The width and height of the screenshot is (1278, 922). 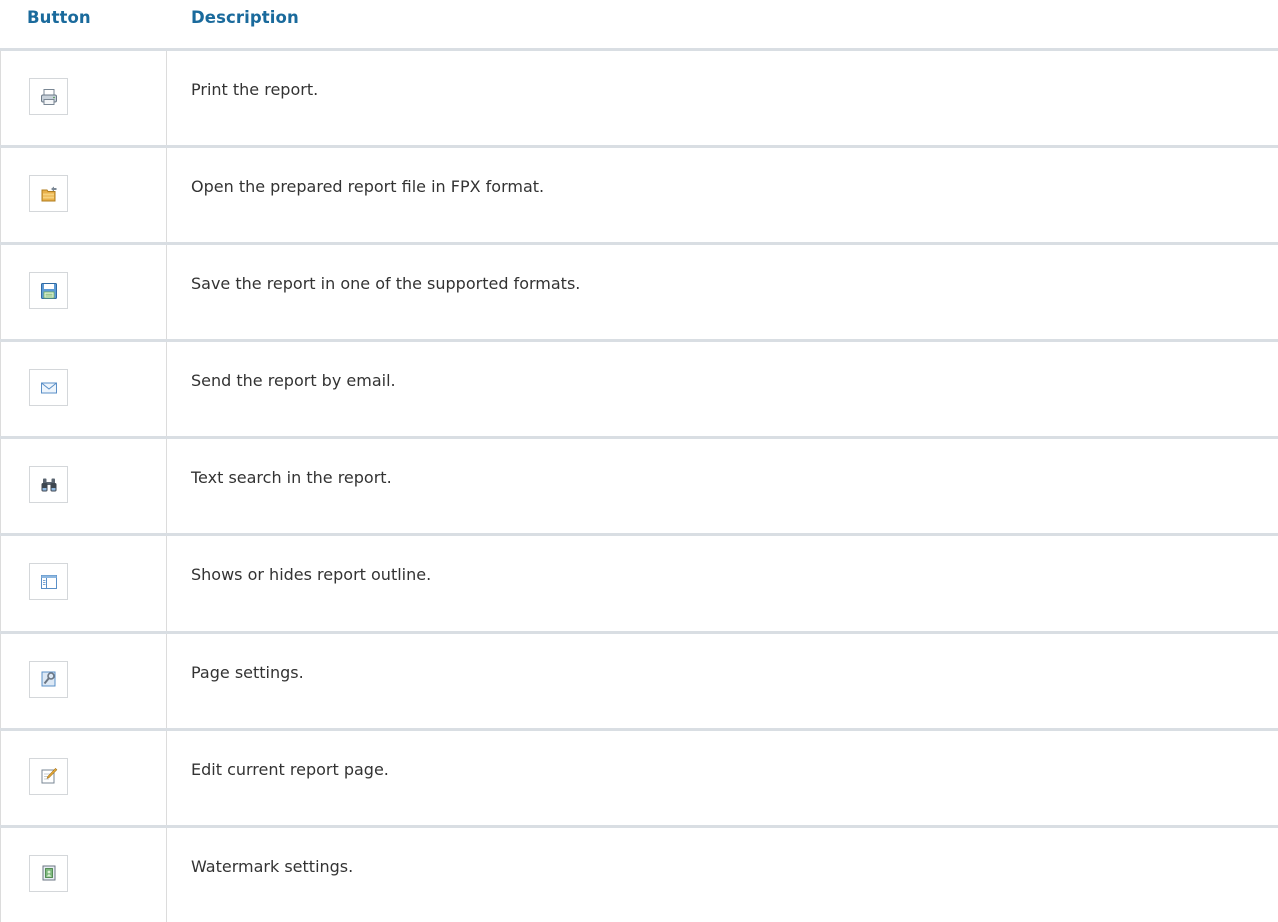 I want to click on description-cell: Shows or hides report outline., so click(x=311, y=575).